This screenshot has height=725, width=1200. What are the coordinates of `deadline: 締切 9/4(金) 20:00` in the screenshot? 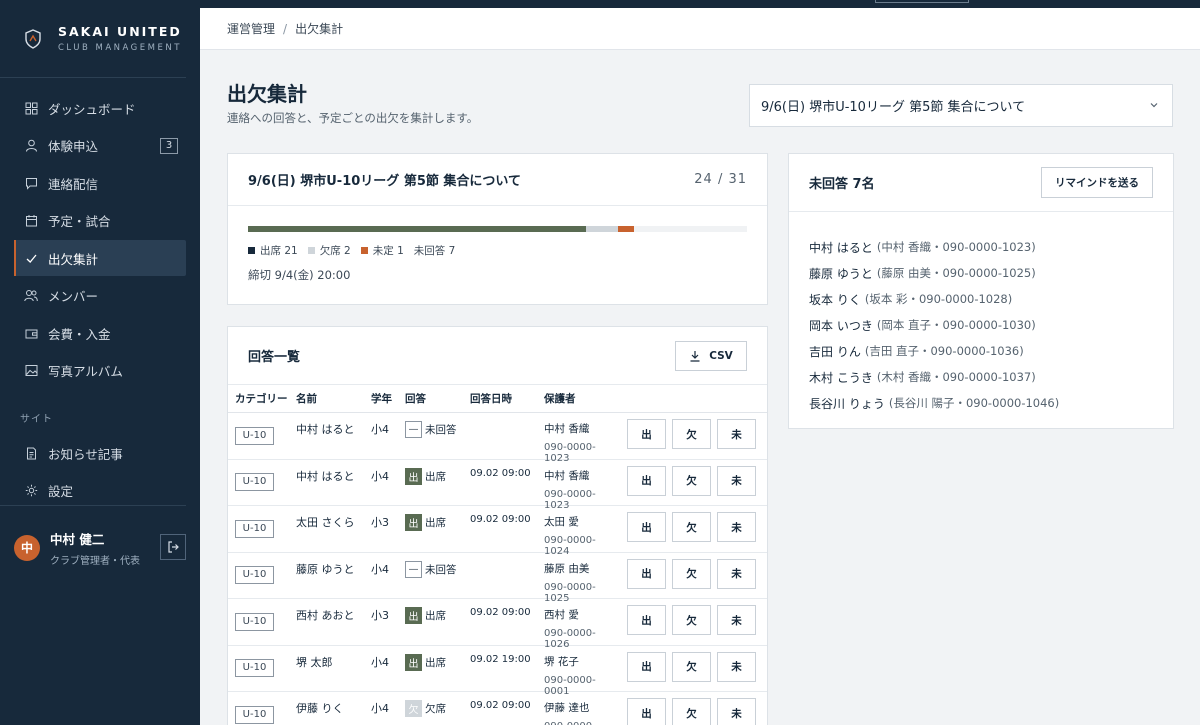 It's located at (299, 275).